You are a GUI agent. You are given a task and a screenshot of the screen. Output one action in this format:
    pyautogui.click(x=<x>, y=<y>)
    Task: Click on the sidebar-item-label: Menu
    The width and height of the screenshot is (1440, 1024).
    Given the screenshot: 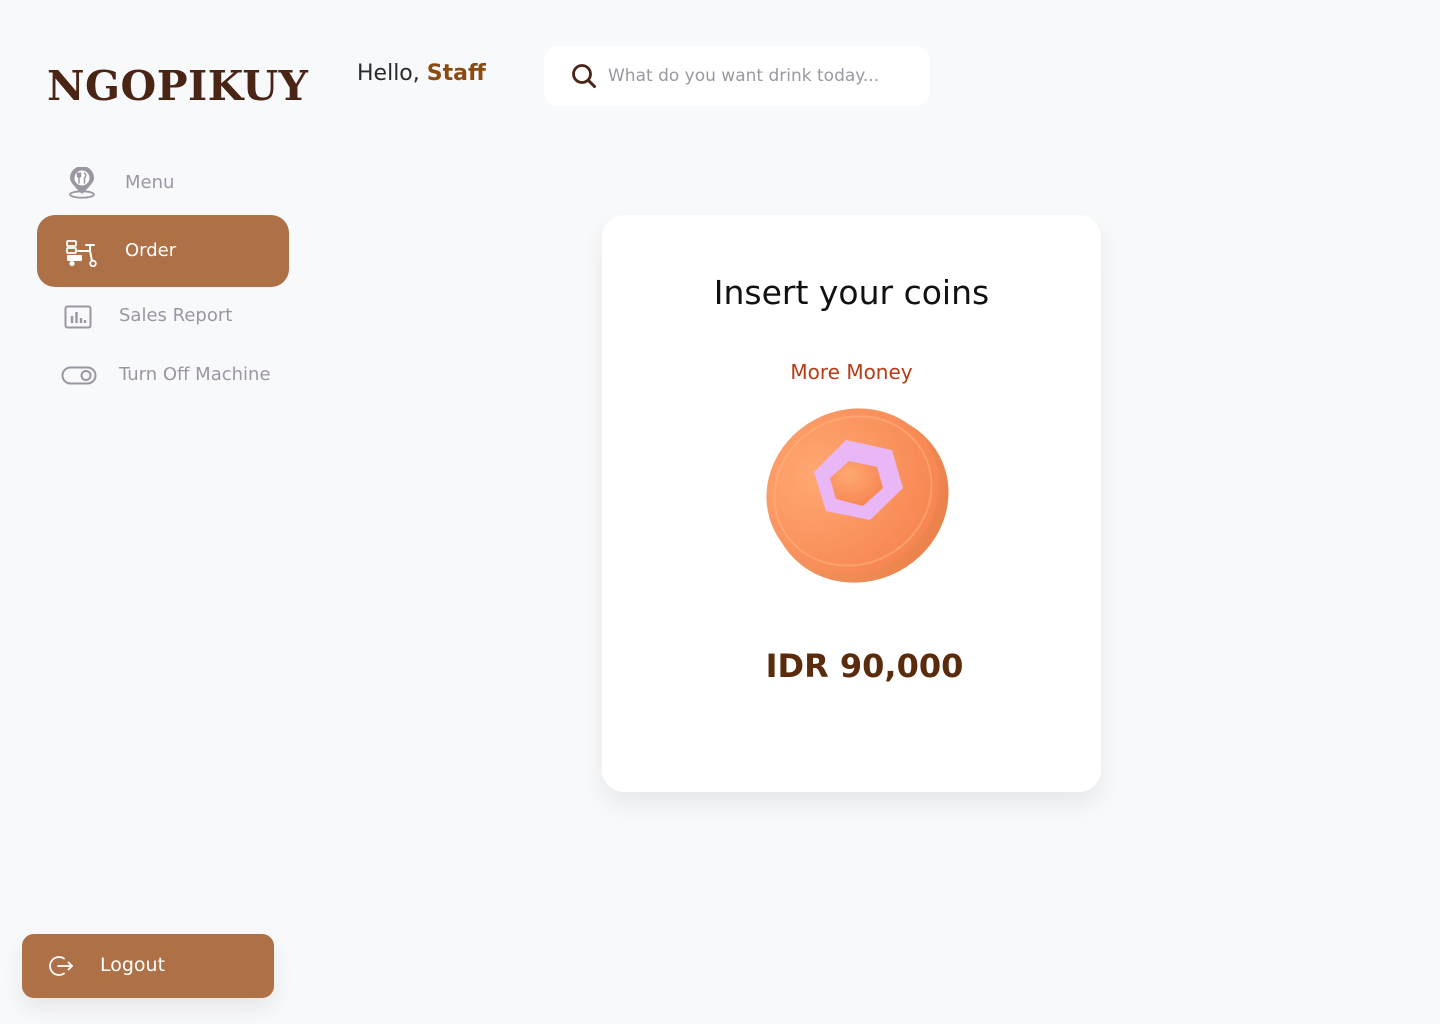 What is the action you would take?
    pyautogui.click(x=150, y=182)
    